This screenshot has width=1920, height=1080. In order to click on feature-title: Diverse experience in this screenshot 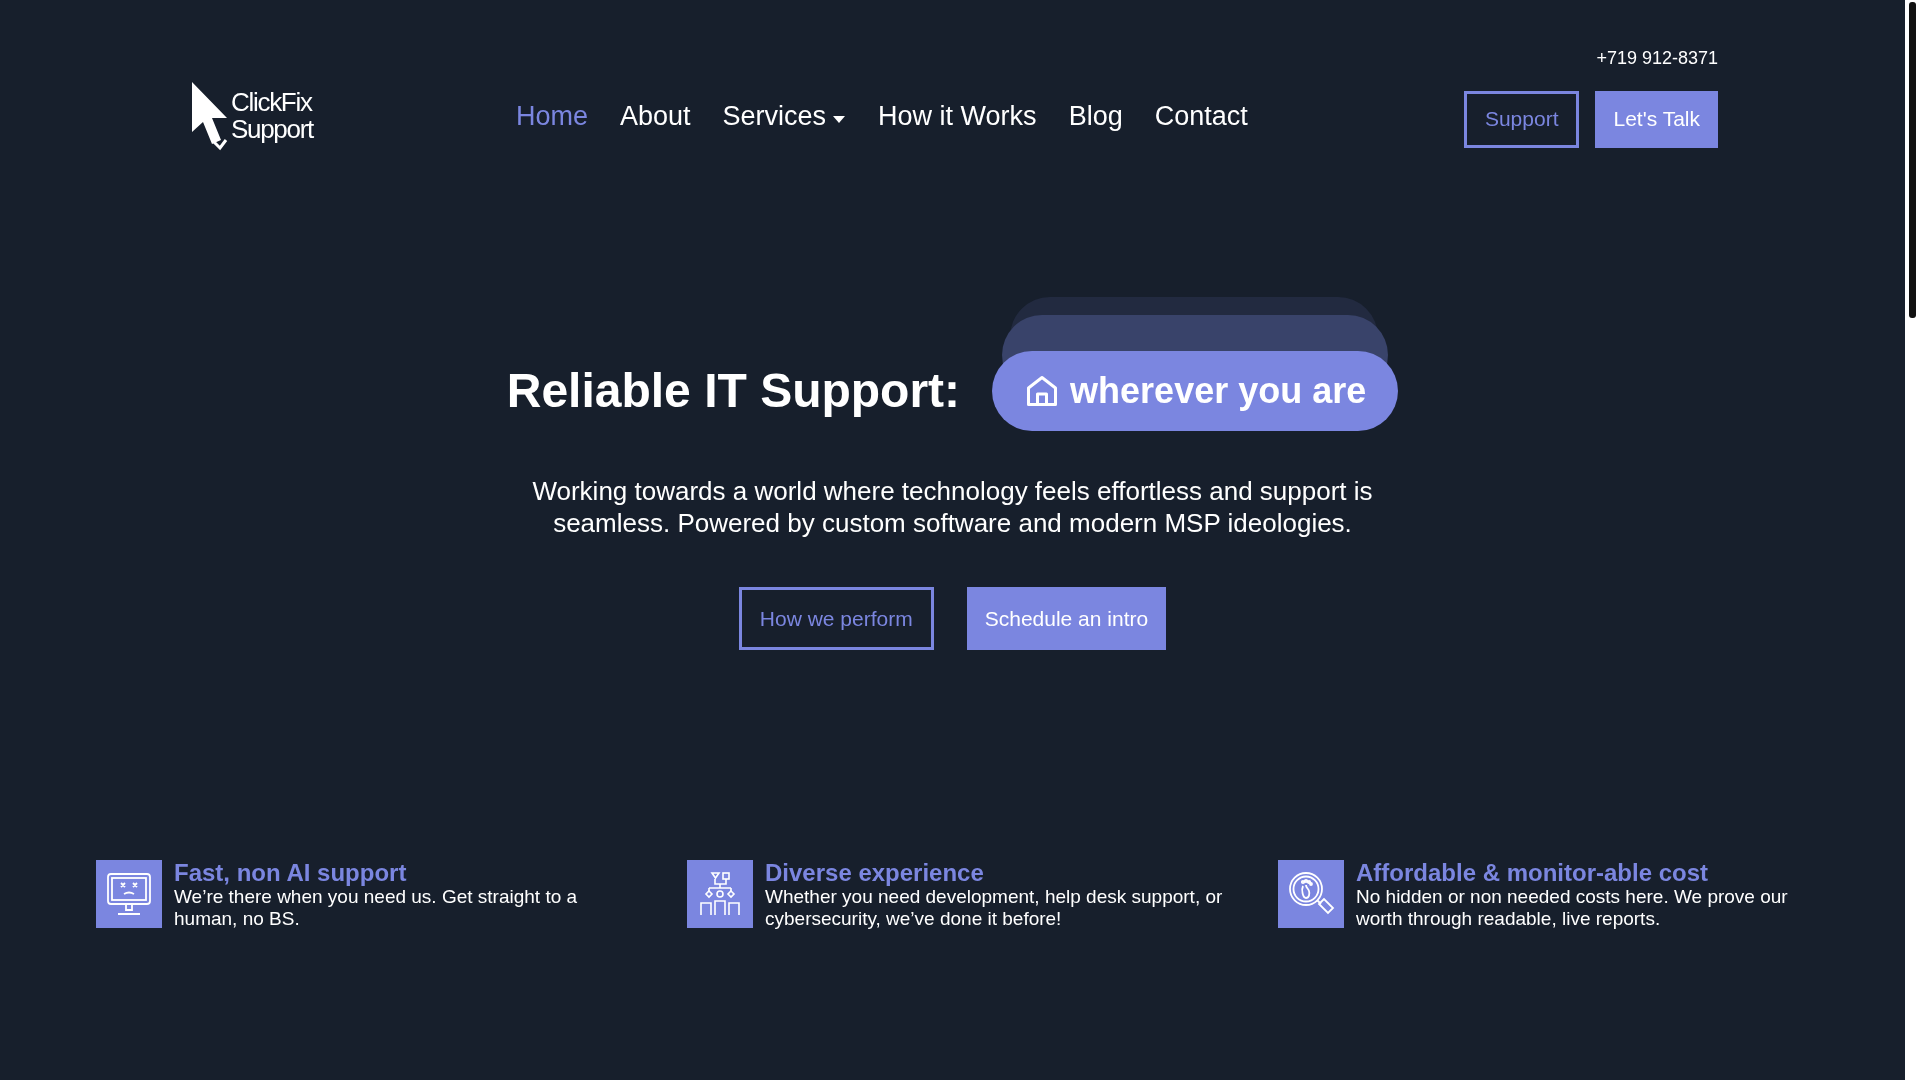, I will do `click(875, 873)`.